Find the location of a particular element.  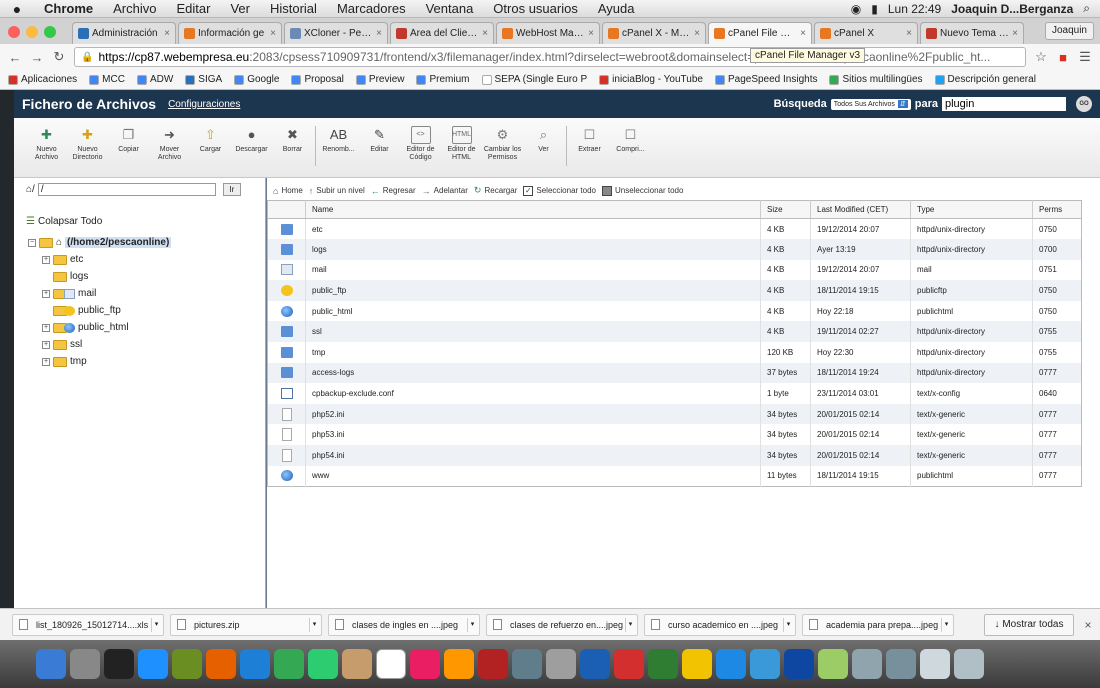

nav-action-subir-un-nivel: ↑ Subir un nivel is located at coordinates (337, 191).